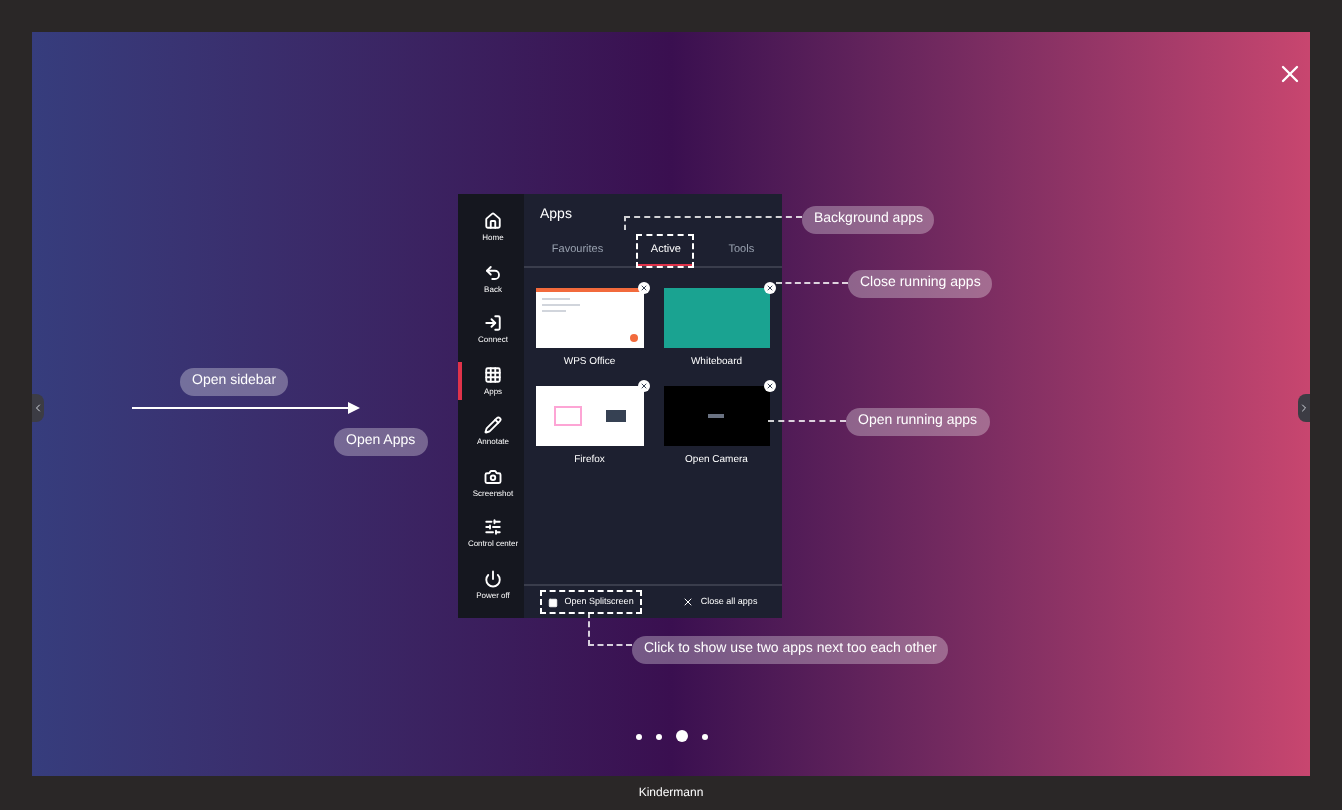 This screenshot has width=1342, height=810. What do you see at coordinates (553, 602) in the screenshot?
I see `window-icon` at bounding box center [553, 602].